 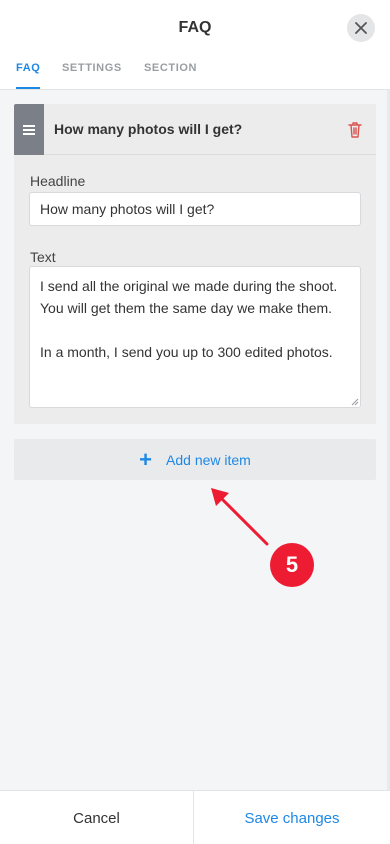 I want to click on faq-item-header: How many photos will I get?, so click(x=195, y=129).